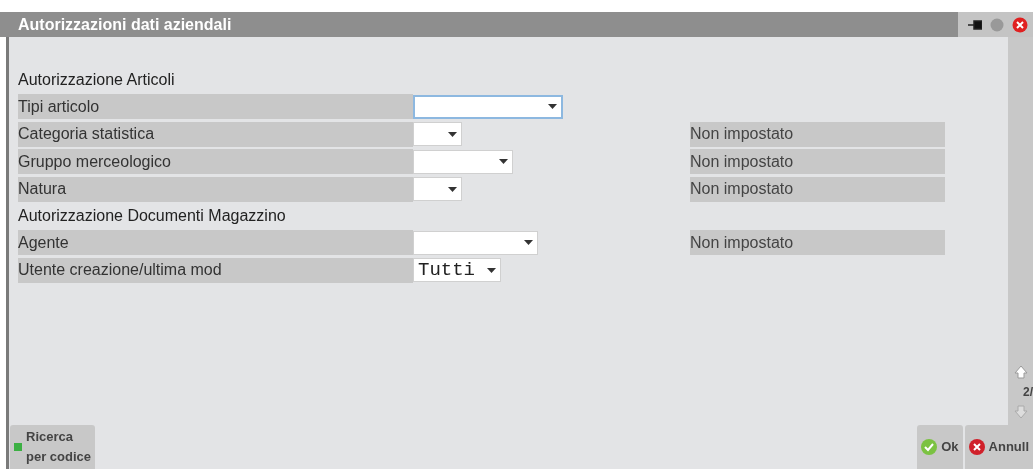 This screenshot has width=1033, height=469. Describe the element at coordinates (152, 216) in the screenshot. I see `section-title: Autorizzazione Documenti Magazzino` at that location.